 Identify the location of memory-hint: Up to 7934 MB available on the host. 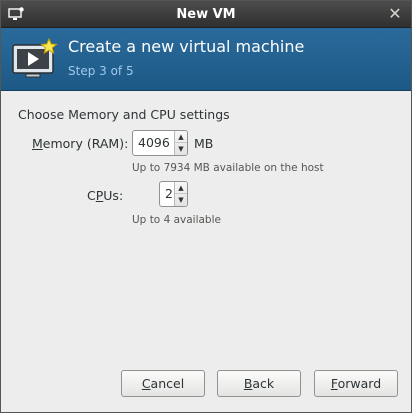
(228, 168).